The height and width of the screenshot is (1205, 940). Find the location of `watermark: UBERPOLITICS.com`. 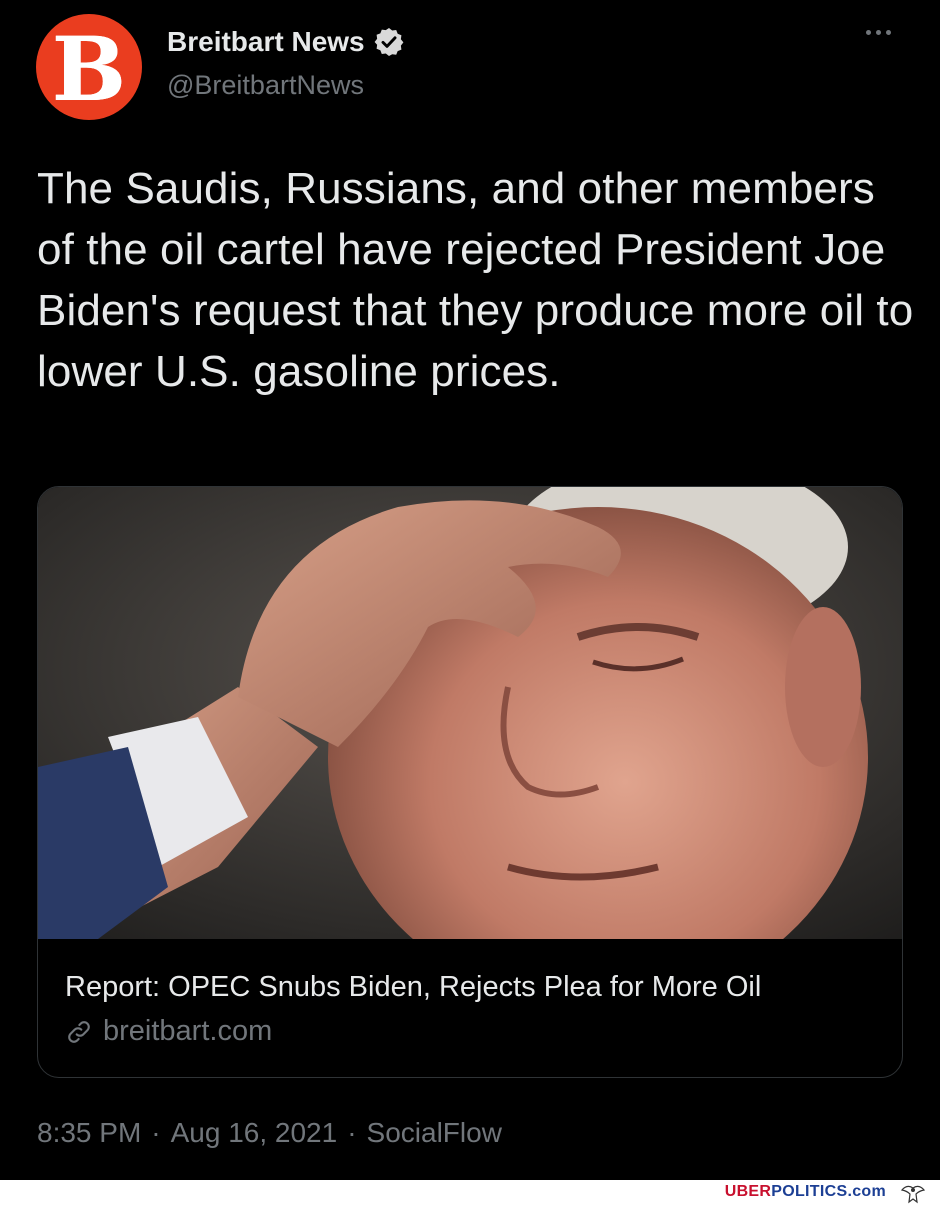

watermark: UBERPOLITICS.com is located at coordinates (805, 1192).